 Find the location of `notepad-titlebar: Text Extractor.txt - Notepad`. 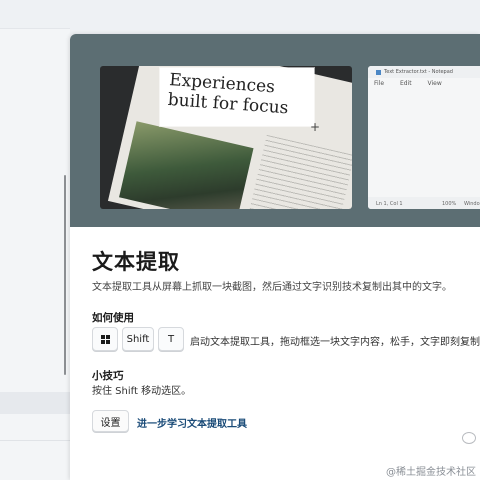

notepad-titlebar: Text Extractor.txt - Notepad is located at coordinates (424, 72).